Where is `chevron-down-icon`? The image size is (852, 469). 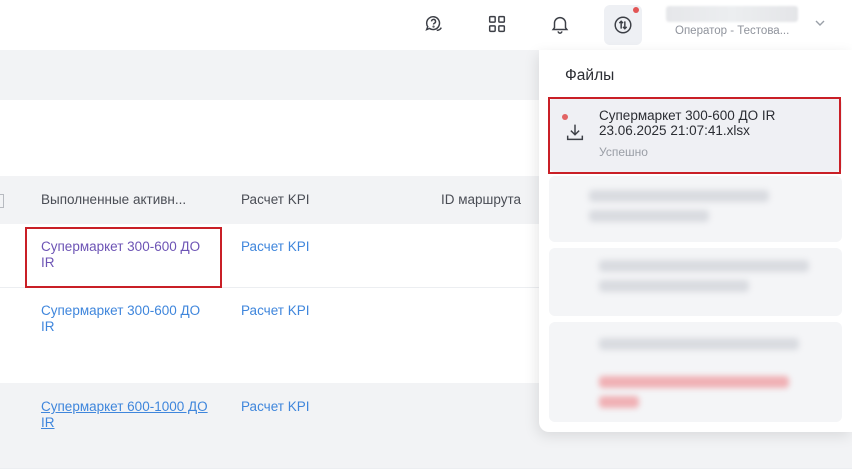
chevron-down-icon is located at coordinates (820, 23).